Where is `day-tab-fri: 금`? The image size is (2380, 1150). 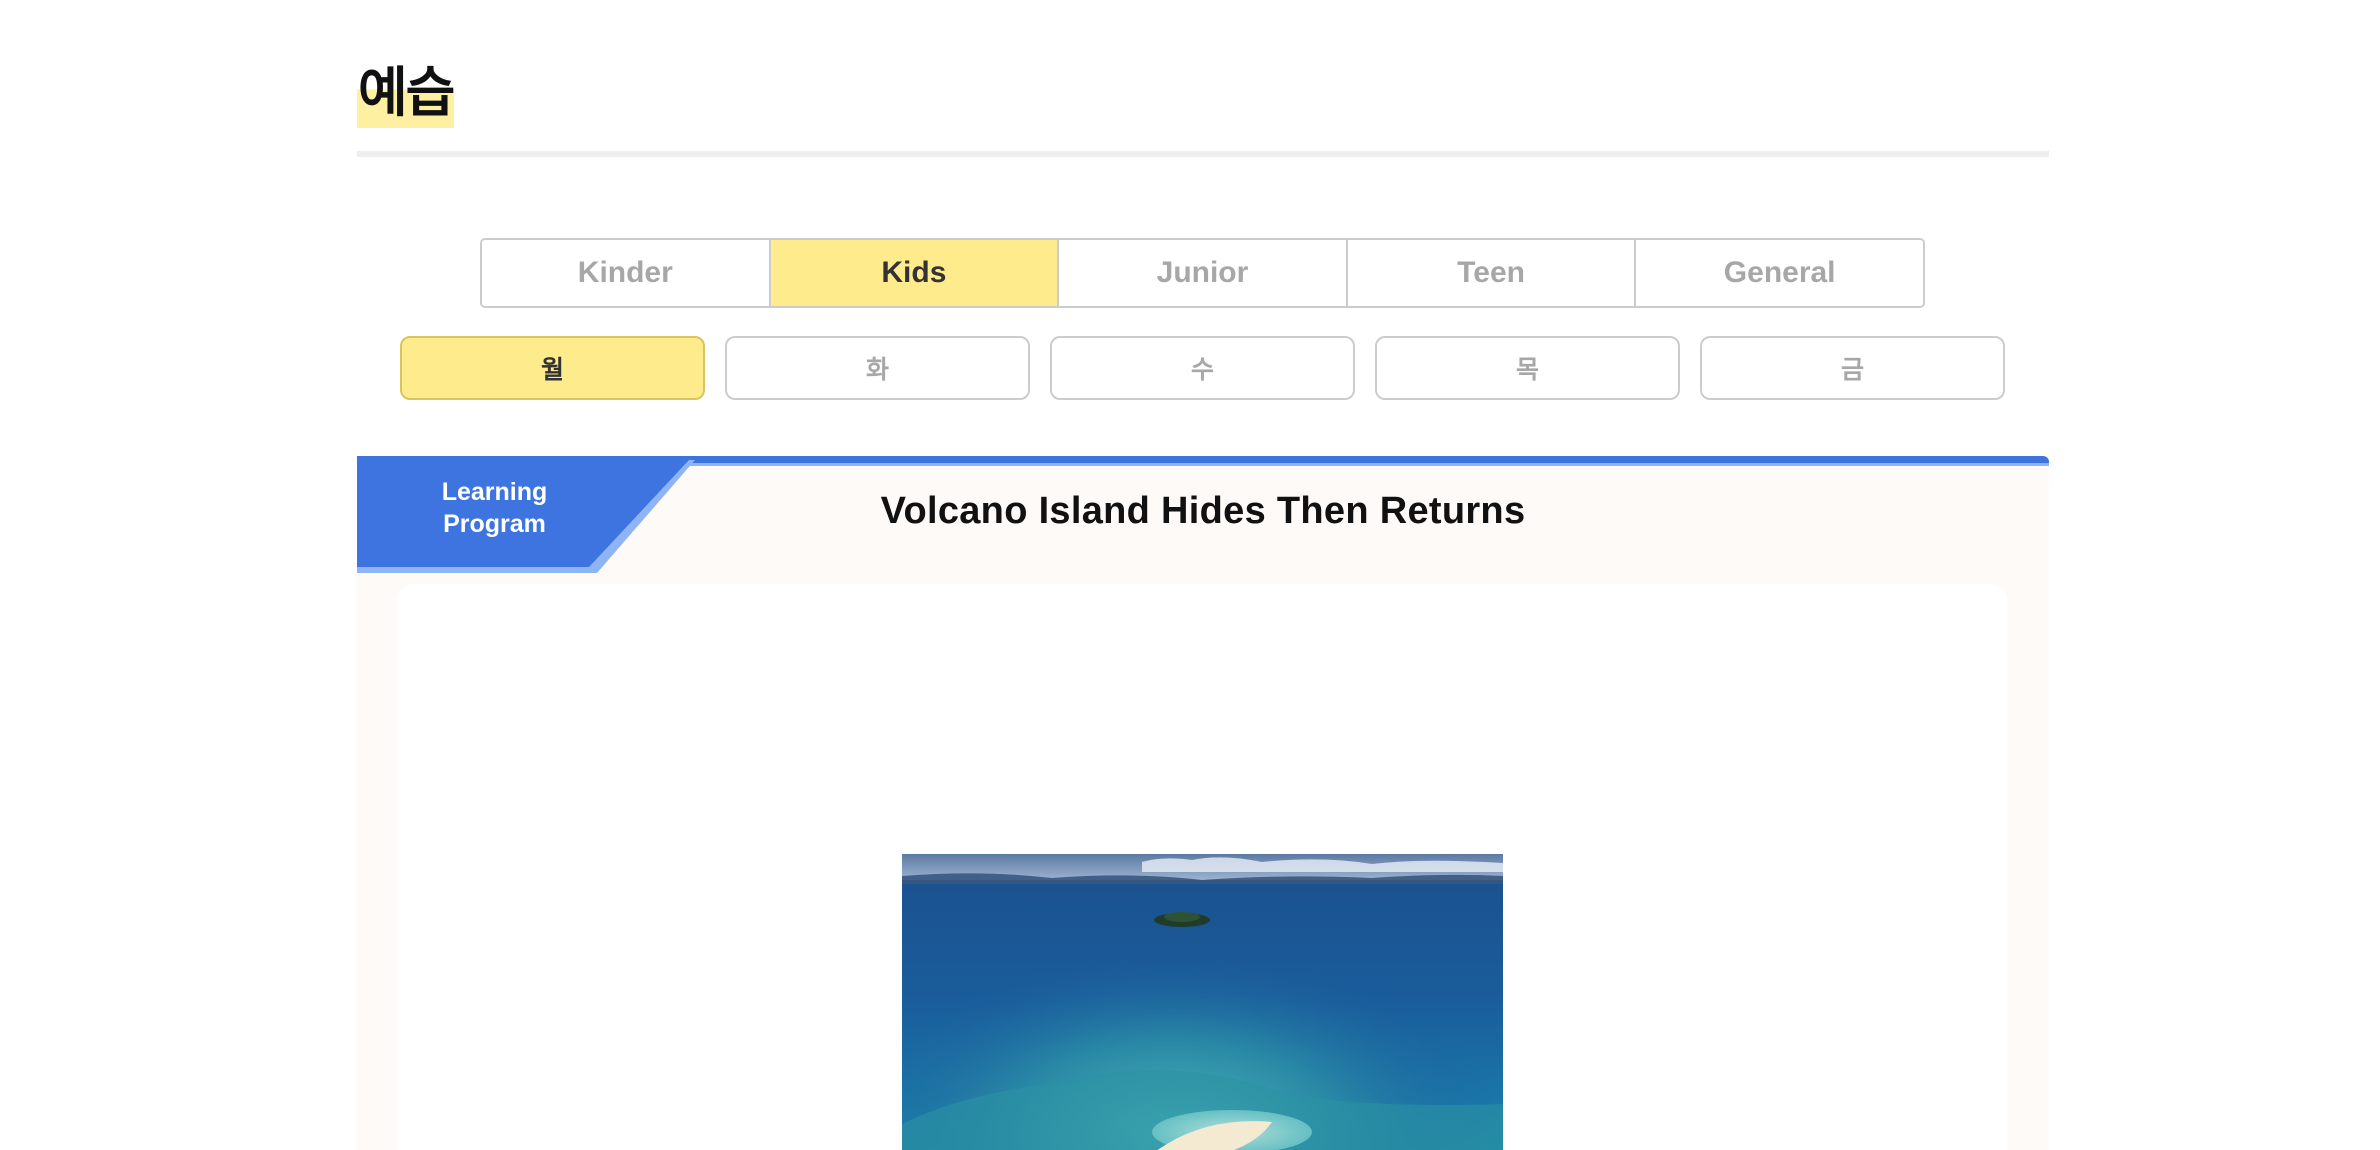 day-tab-fri: 금 is located at coordinates (1852, 368).